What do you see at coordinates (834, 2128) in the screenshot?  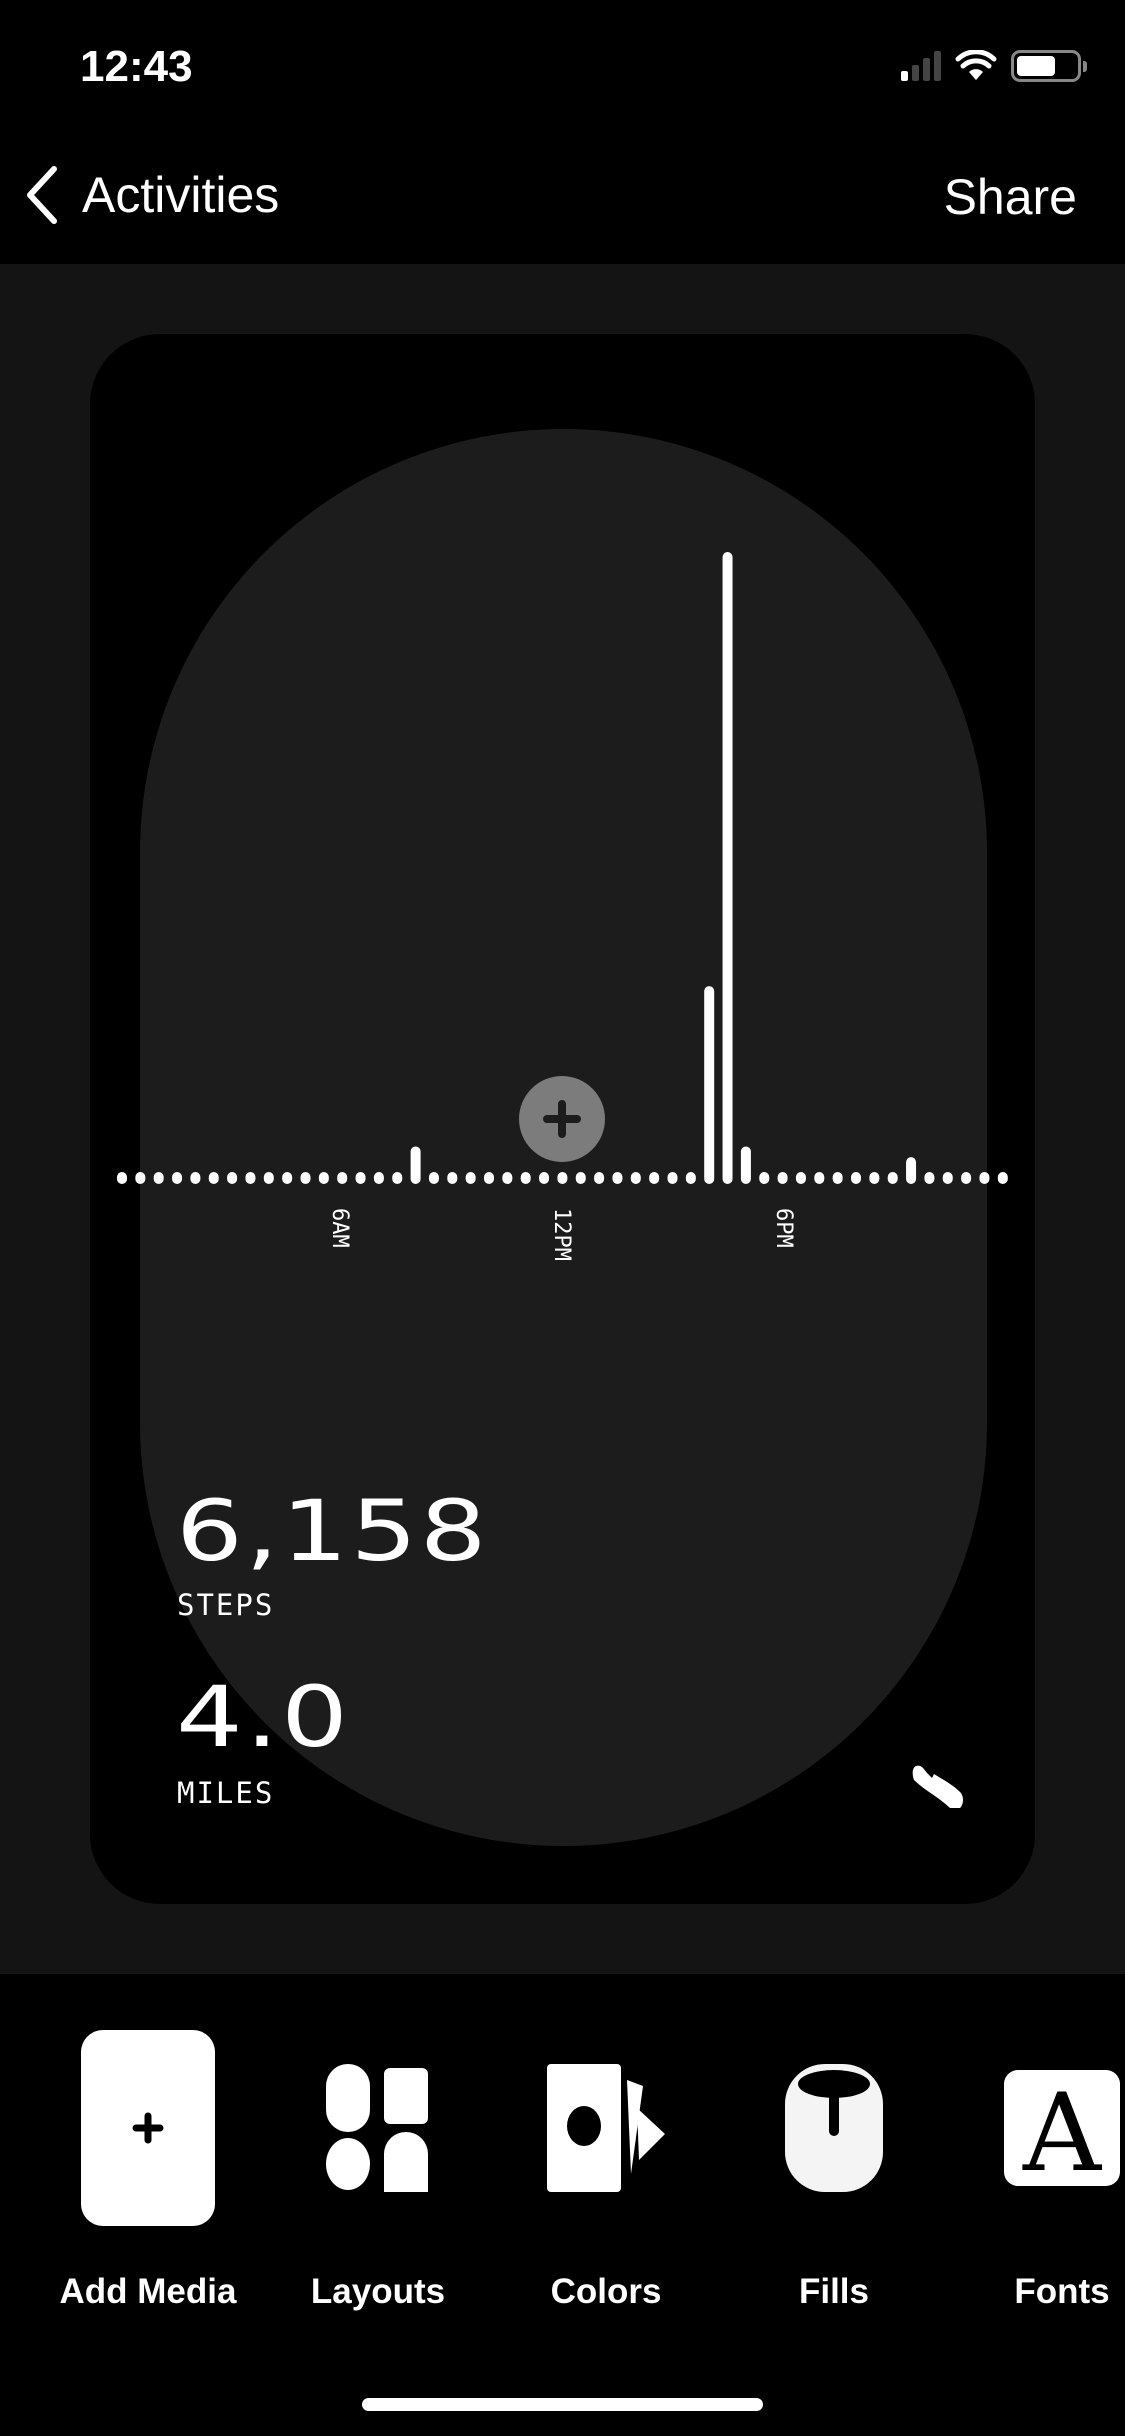 I see `fills-icon` at bounding box center [834, 2128].